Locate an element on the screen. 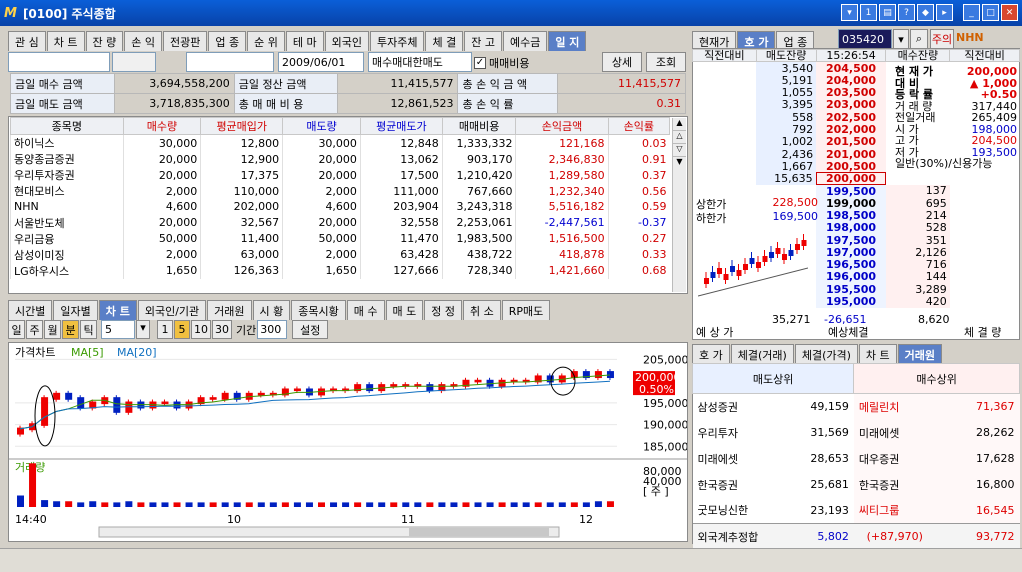 This screenshot has height=572, width=1022. chart-tab-1: 일자별 is located at coordinates (75, 310).